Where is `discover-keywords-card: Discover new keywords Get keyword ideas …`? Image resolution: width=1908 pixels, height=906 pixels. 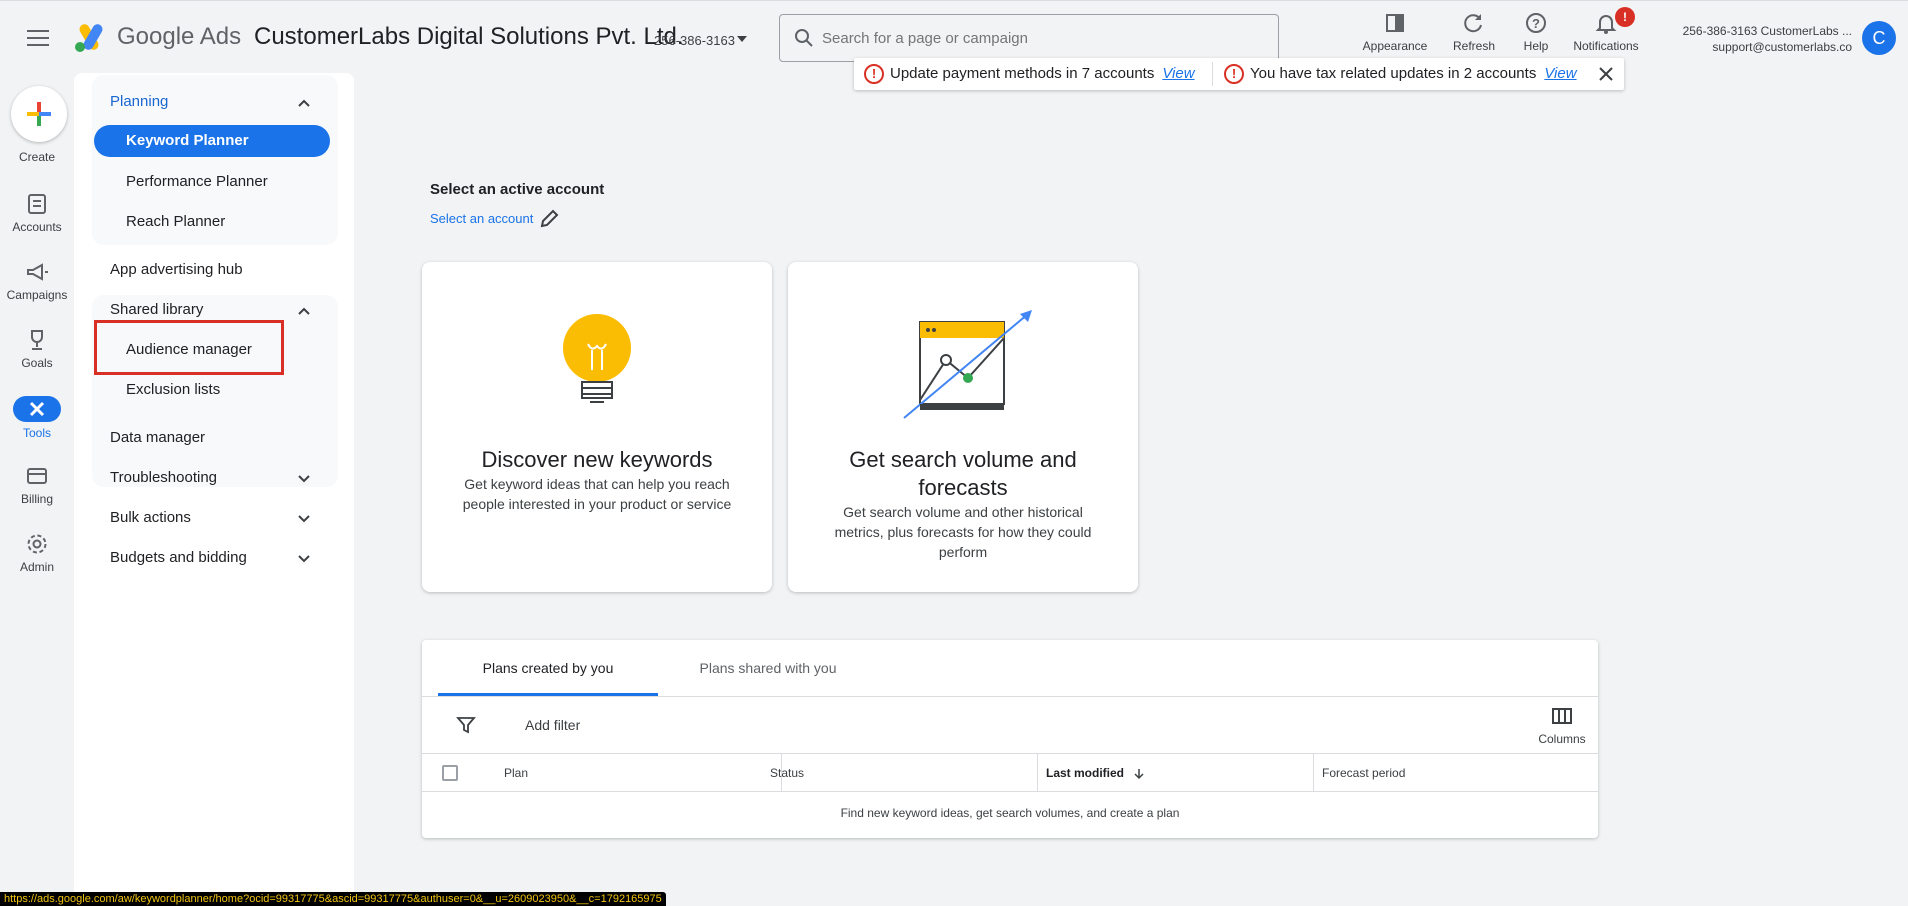
discover-keywords-card: Discover new keywords Get keyword ideas … is located at coordinates (597, 427).